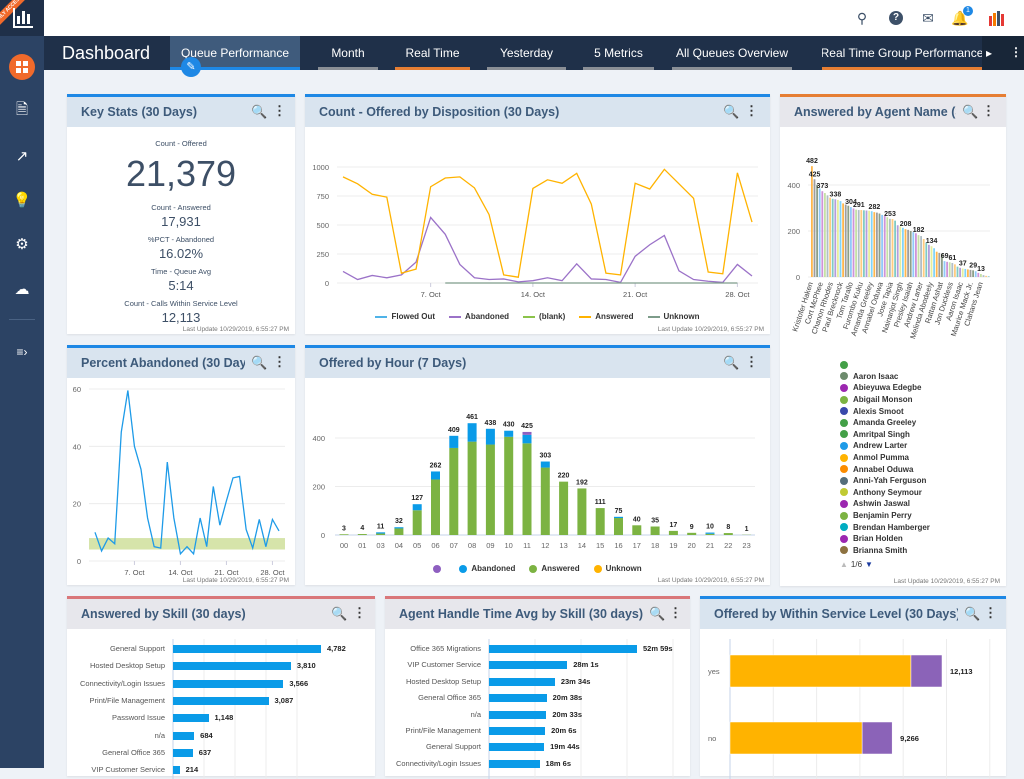  What do you see at coordinates (22, 244) in the screenshot?
I see `settings-icon: ⚙` at bounding box center [22, 244].